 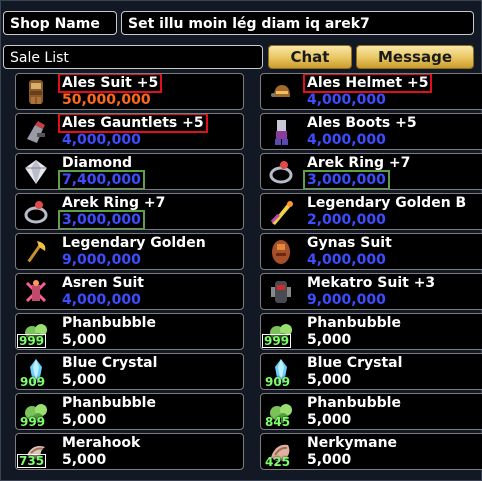 I want to click on item-quantity: 735, so click(x=32, y=461).